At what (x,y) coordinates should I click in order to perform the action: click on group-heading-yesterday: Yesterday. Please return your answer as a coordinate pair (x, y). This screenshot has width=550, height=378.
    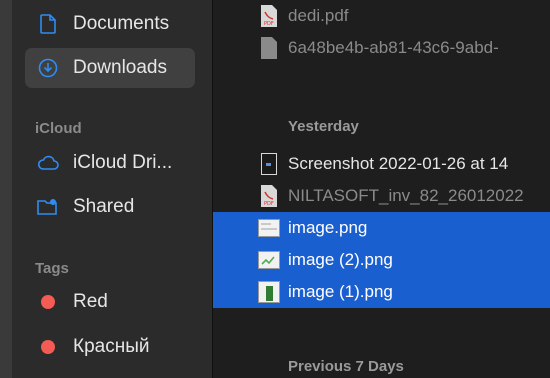
    Looking at the image, I should click on (323, 126).